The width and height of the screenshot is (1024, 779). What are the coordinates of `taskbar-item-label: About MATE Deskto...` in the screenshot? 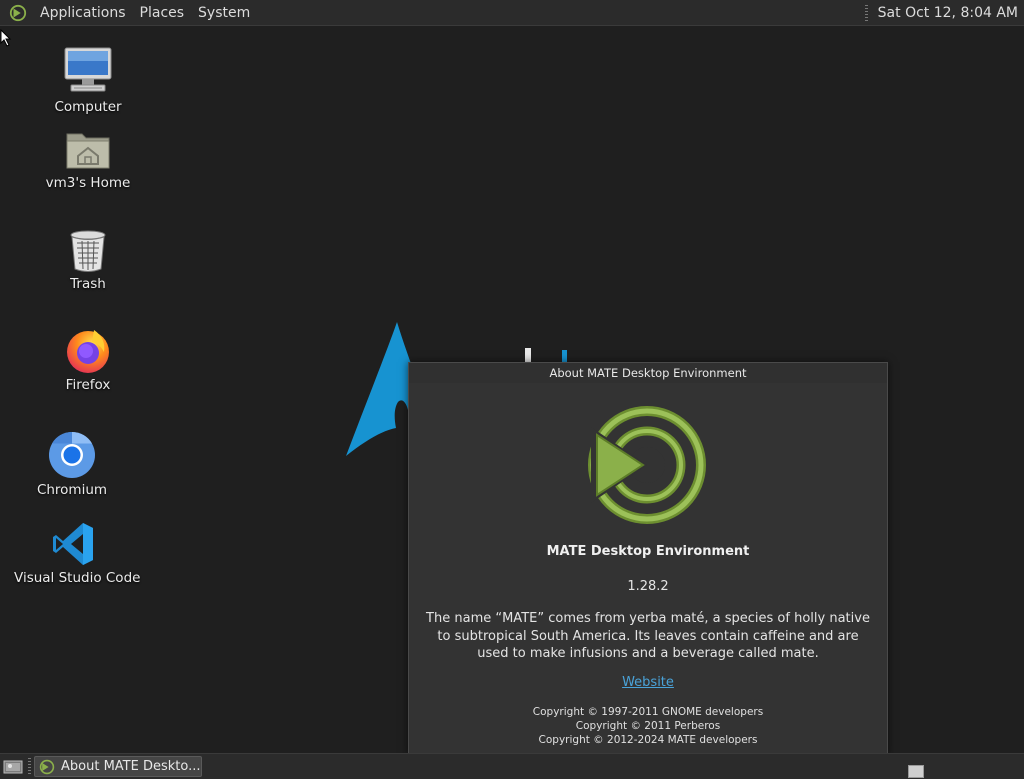 It's located at (131, 766).